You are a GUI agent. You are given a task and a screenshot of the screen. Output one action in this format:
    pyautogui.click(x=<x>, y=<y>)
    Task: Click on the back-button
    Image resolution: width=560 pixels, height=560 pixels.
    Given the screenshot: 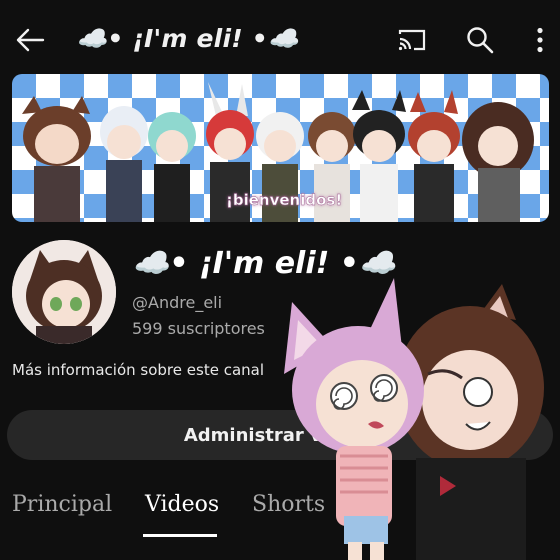 What is the action you would take?
    pyautogui.click(x=30, y=40)
    